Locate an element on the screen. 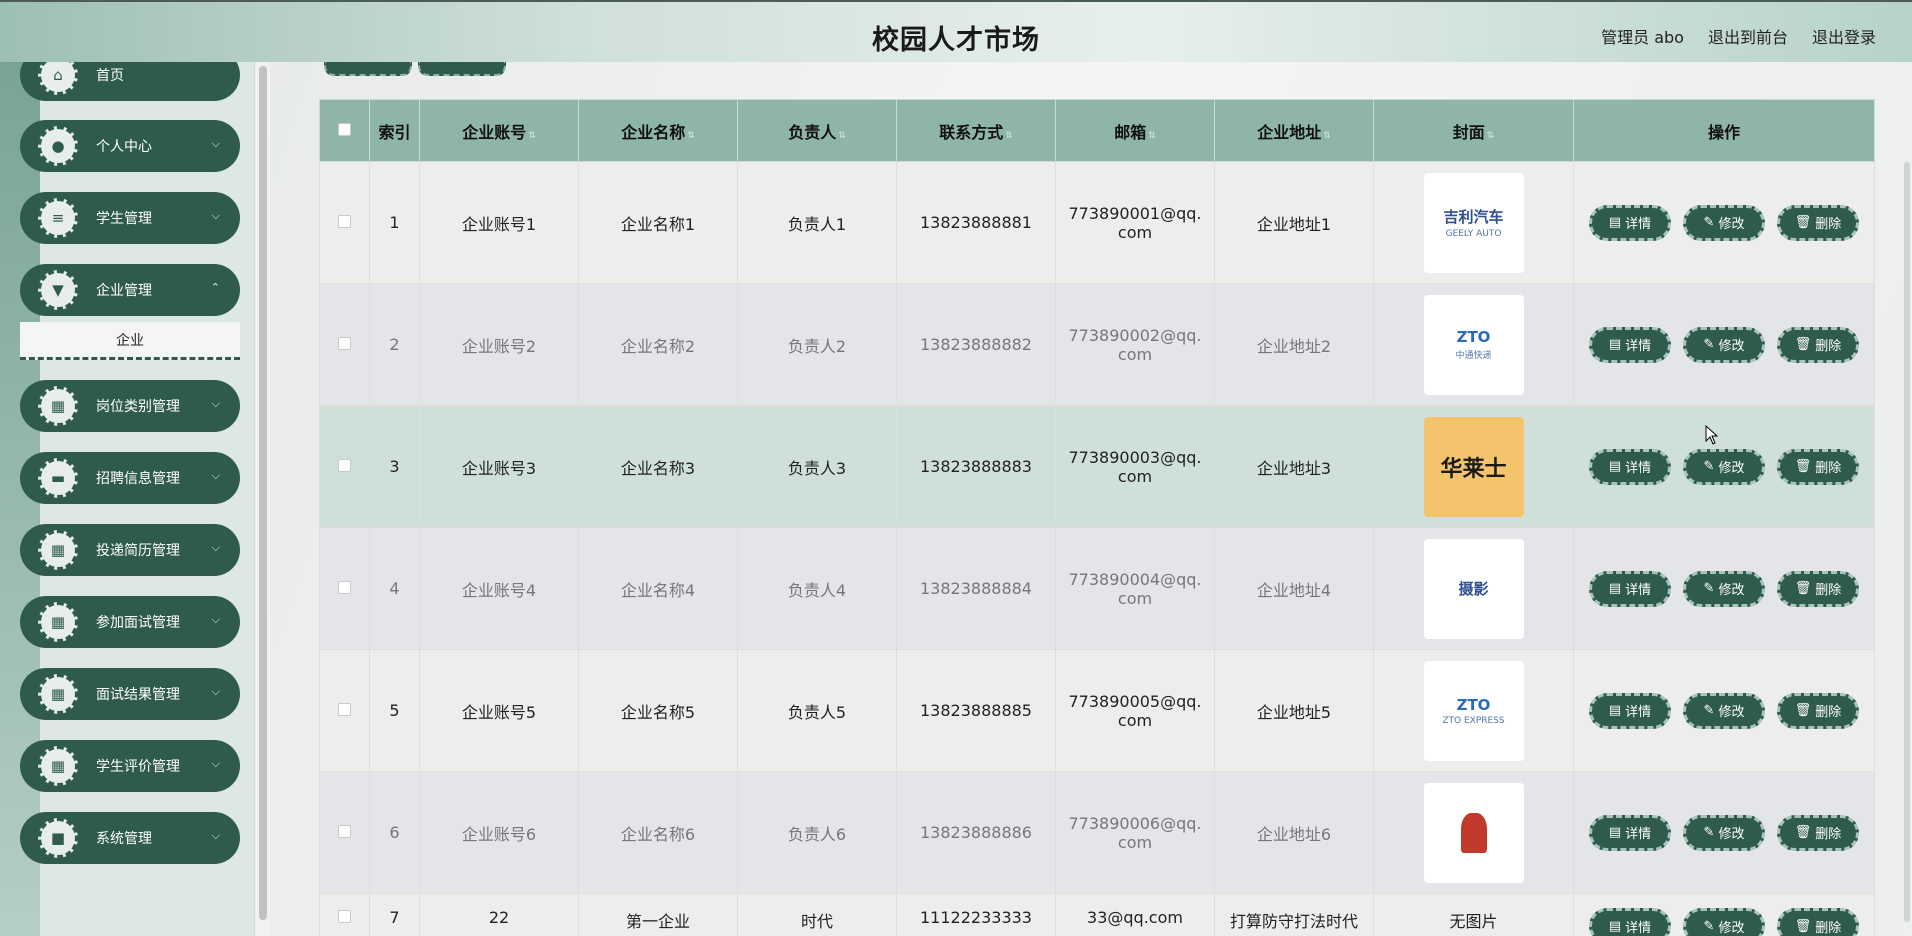 The width and height of the screenshot is (1912, 936). list-icon: ≡ is located at coordinates (58, 218).